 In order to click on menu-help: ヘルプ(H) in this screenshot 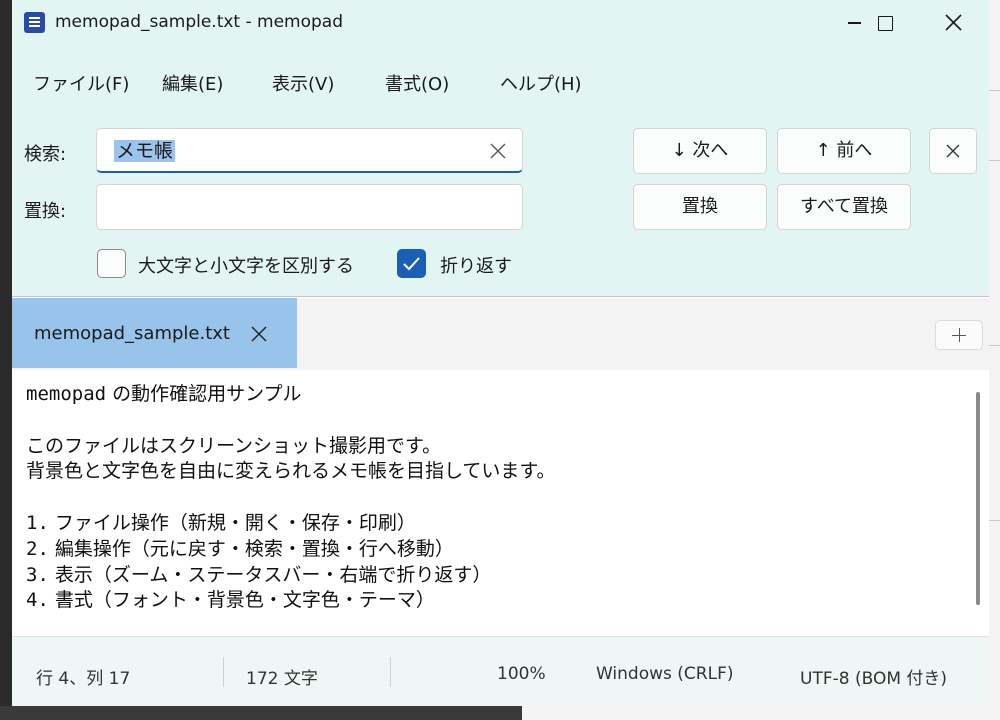, I will do `click(541, 83)`.